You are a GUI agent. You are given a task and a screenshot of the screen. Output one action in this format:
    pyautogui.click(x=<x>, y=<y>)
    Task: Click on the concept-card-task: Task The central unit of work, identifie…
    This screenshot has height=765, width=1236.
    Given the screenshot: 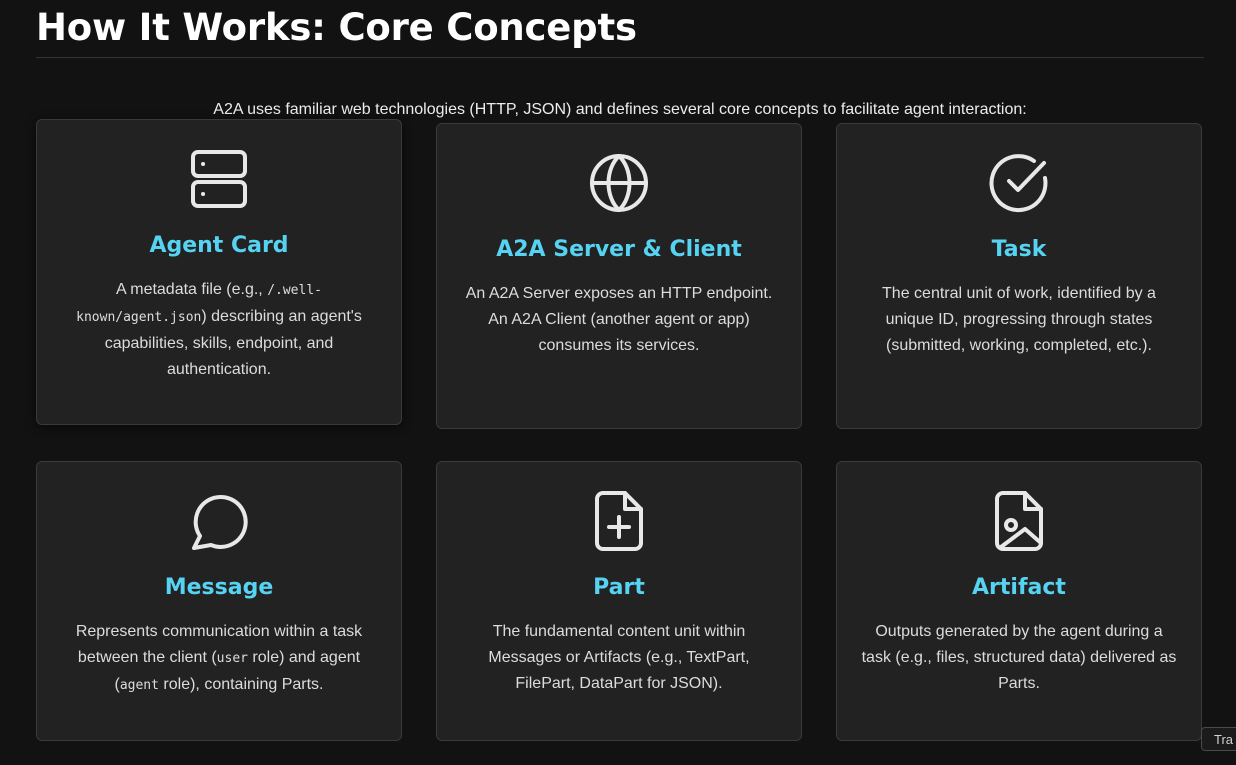 What is the action you would take?
    pyautogui.click(x=1019, y=276)
    